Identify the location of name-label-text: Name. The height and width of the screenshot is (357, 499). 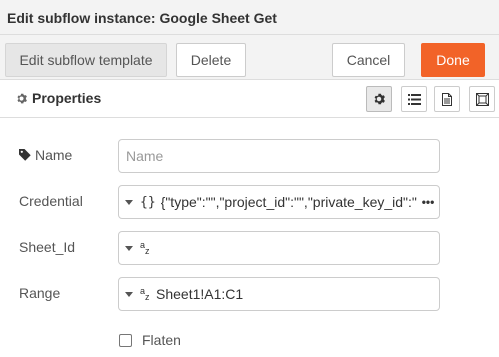
(54, 155).